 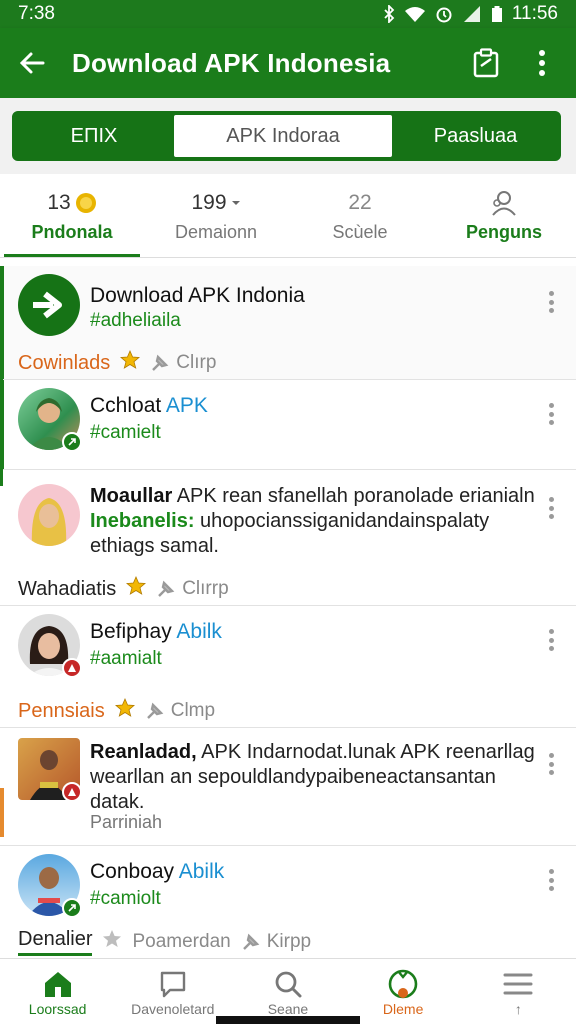 I want to click on segment-area: ΕΠΙΧ APK Indoraa Paasluaa, so click(x=288, y=136).